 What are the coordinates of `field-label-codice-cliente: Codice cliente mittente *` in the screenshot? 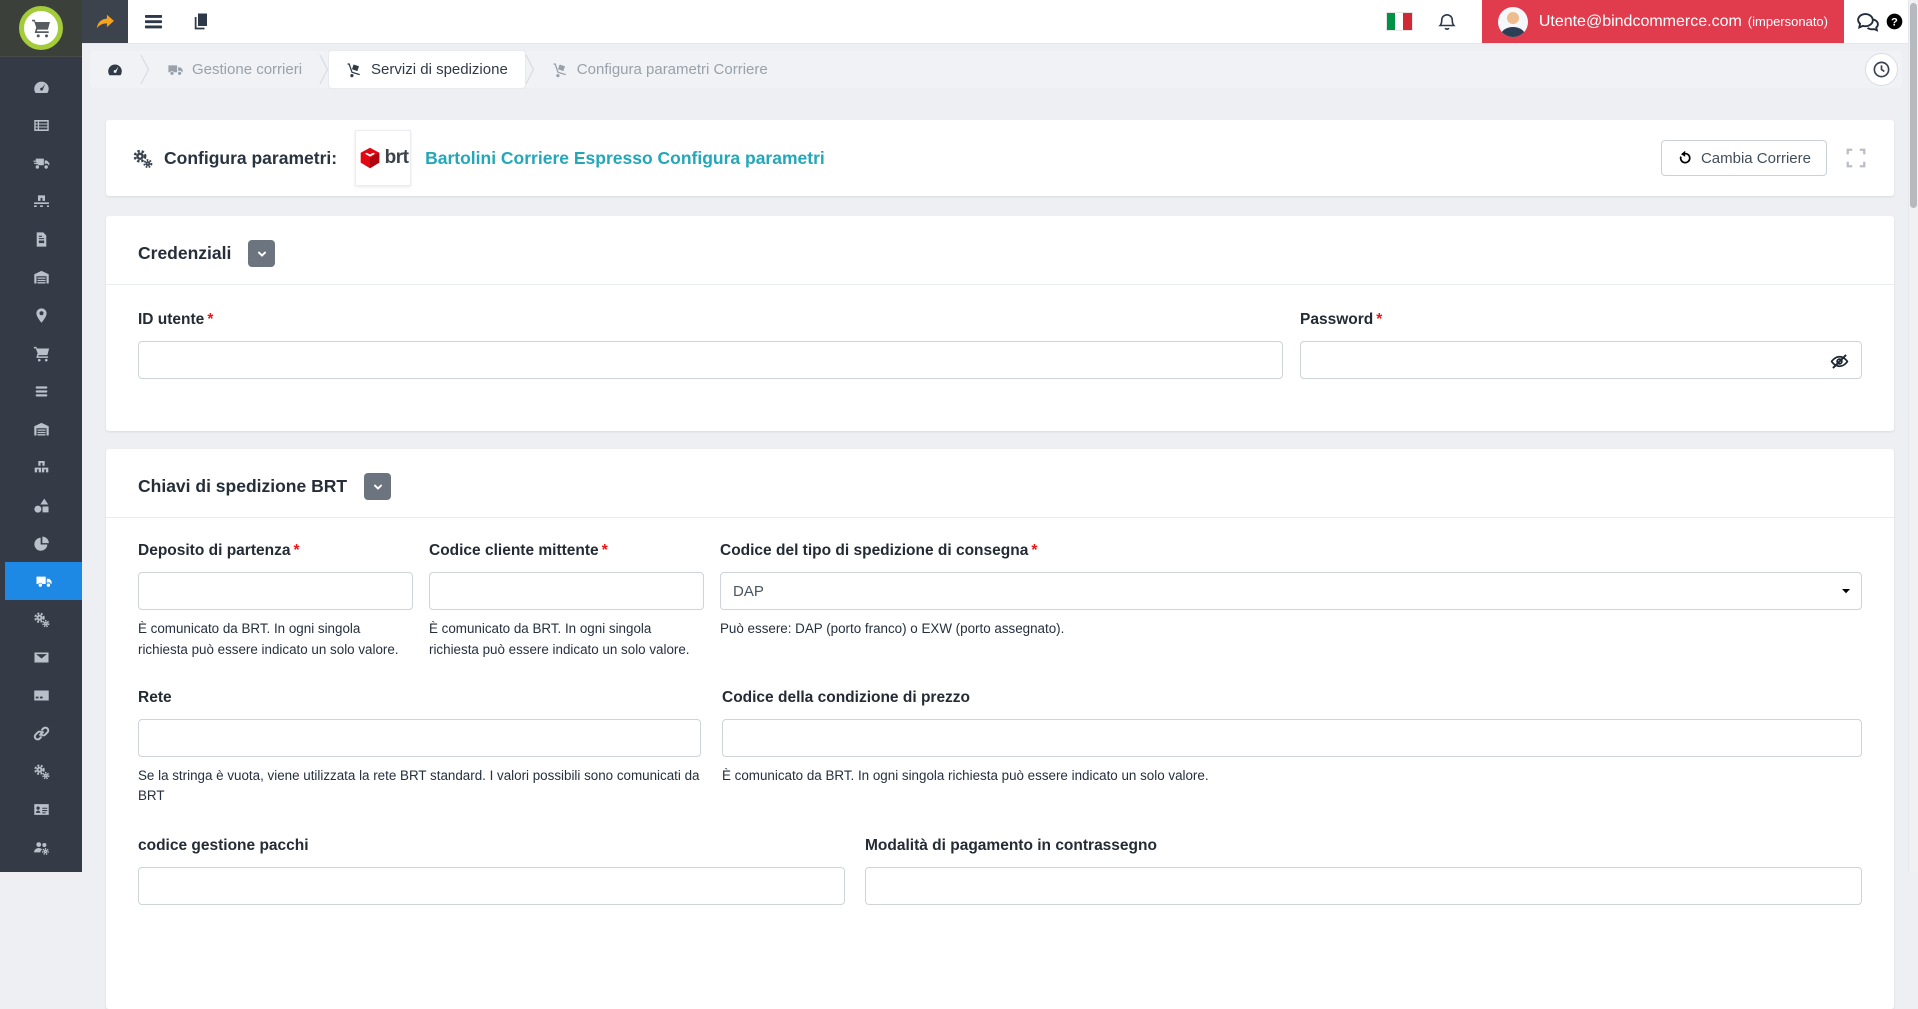 It's located at (518, 550).